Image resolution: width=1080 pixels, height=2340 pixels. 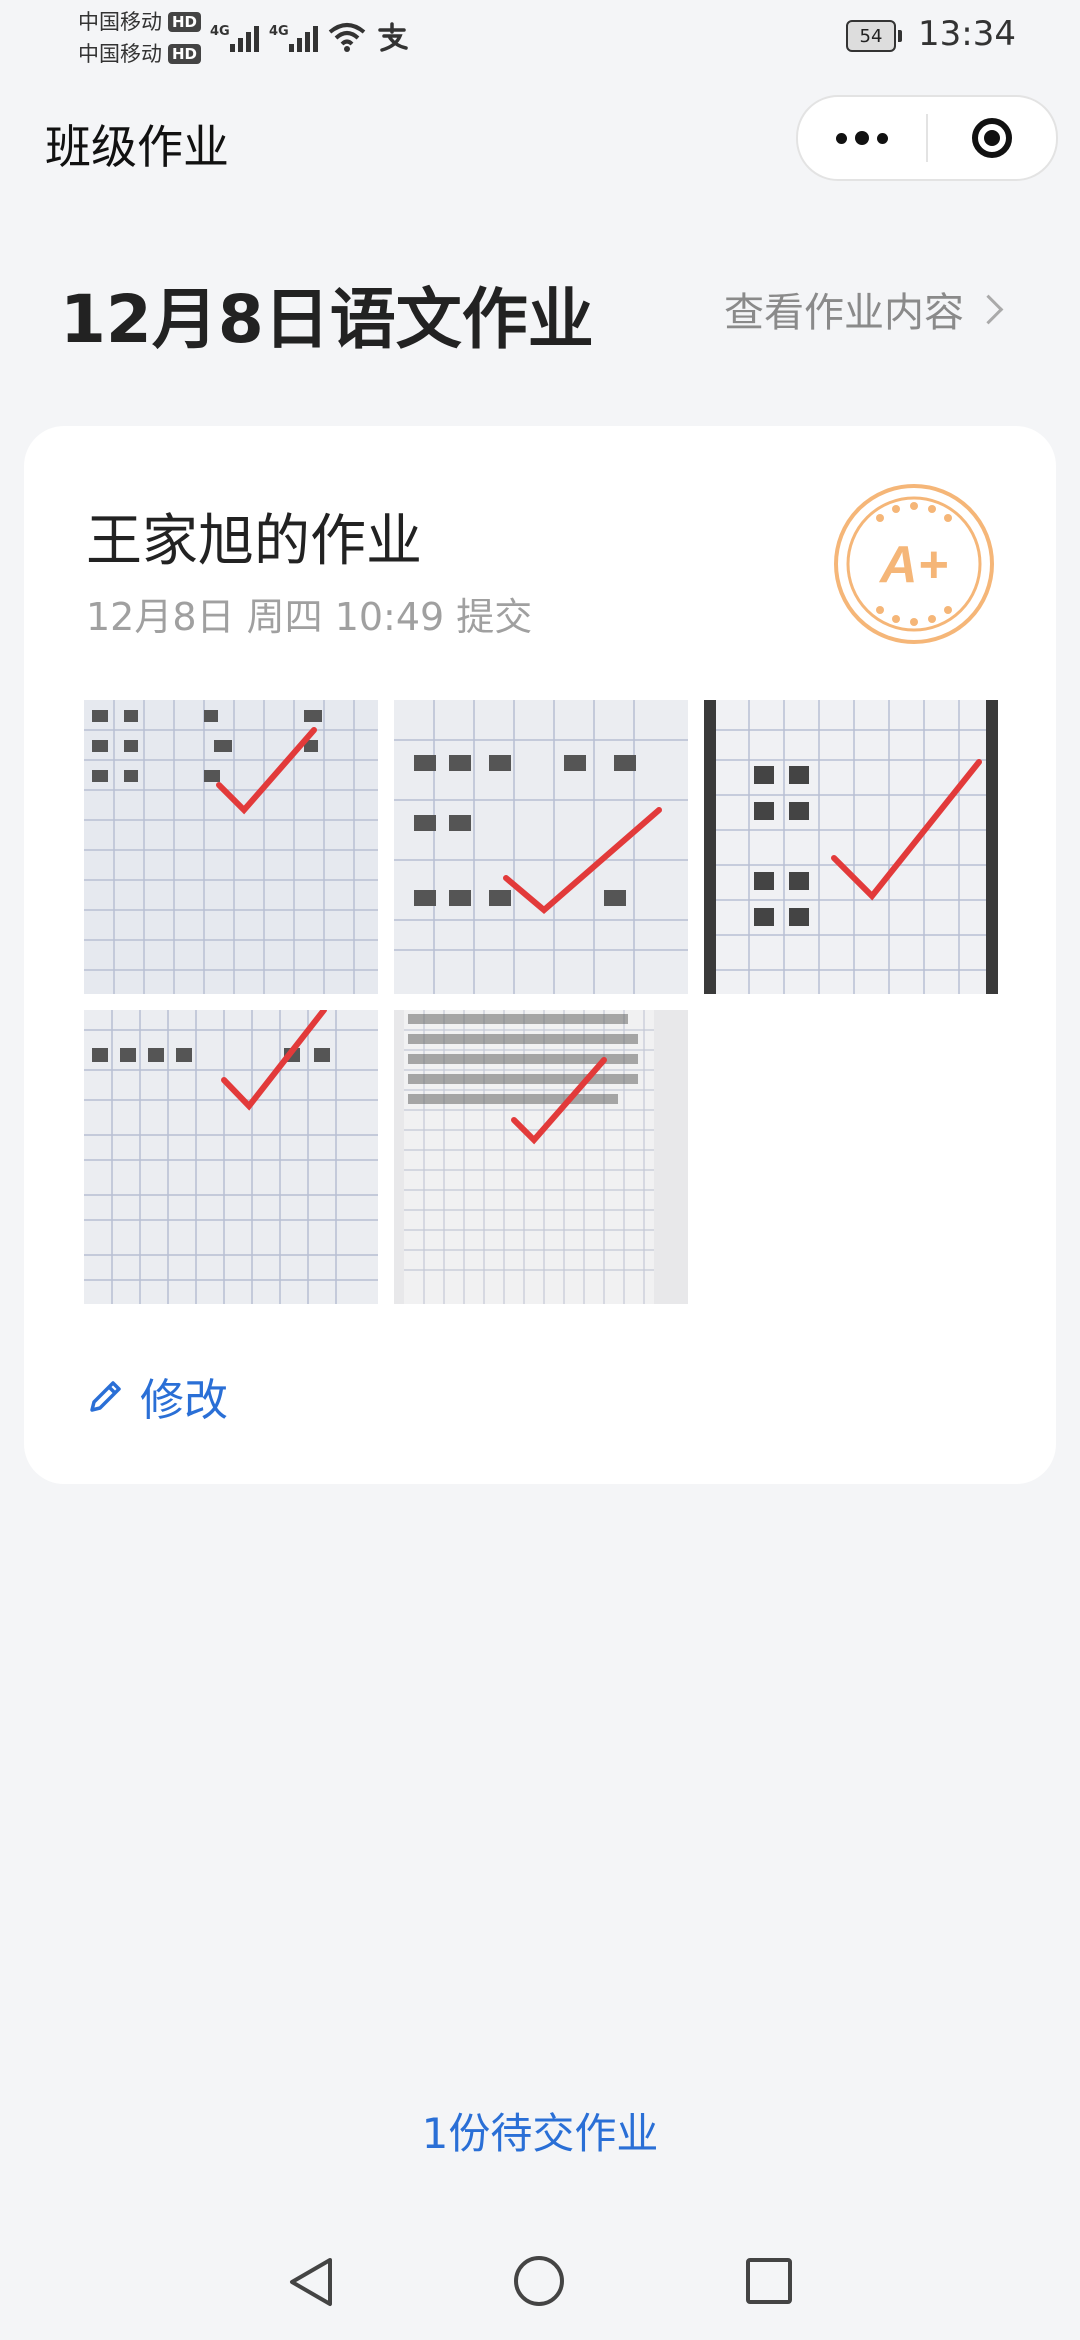 I want to click on app-title: 班级作业, so click(x=137, y=147).